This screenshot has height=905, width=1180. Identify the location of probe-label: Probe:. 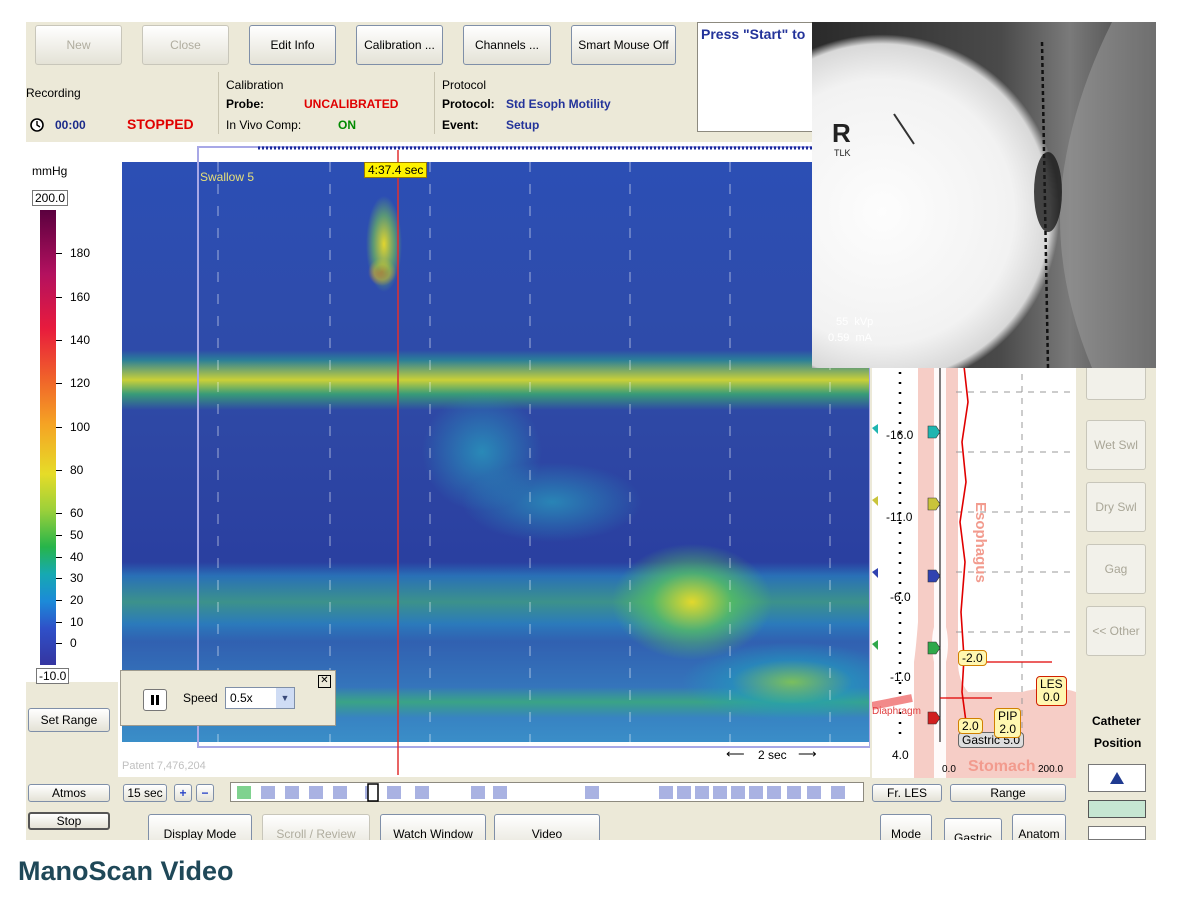
(245, 104).